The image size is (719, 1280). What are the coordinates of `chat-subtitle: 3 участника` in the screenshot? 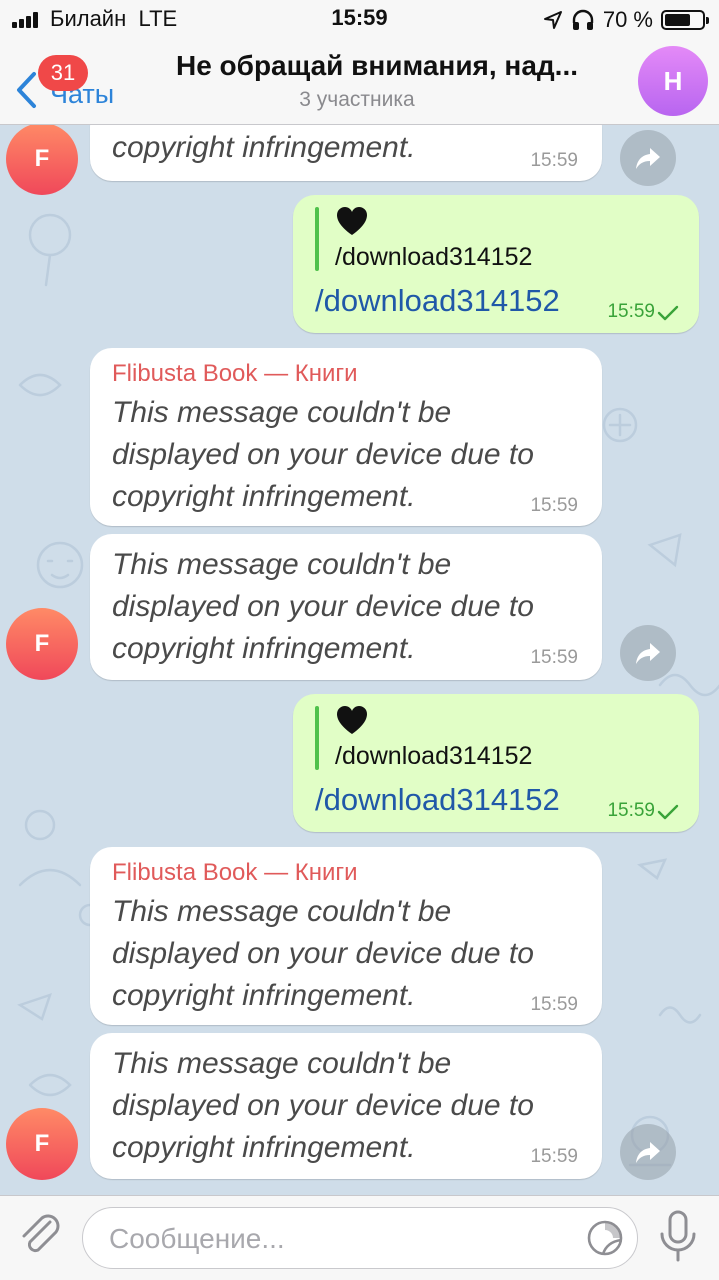 It's located at (357, 99).